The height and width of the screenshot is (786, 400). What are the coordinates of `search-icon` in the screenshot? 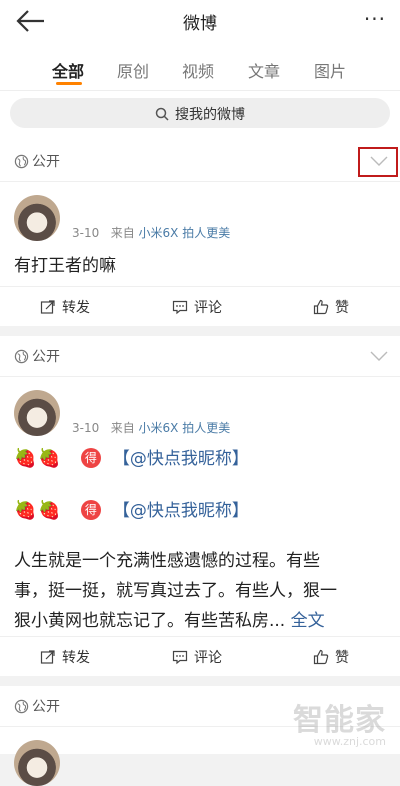 It's located at (165, 115).